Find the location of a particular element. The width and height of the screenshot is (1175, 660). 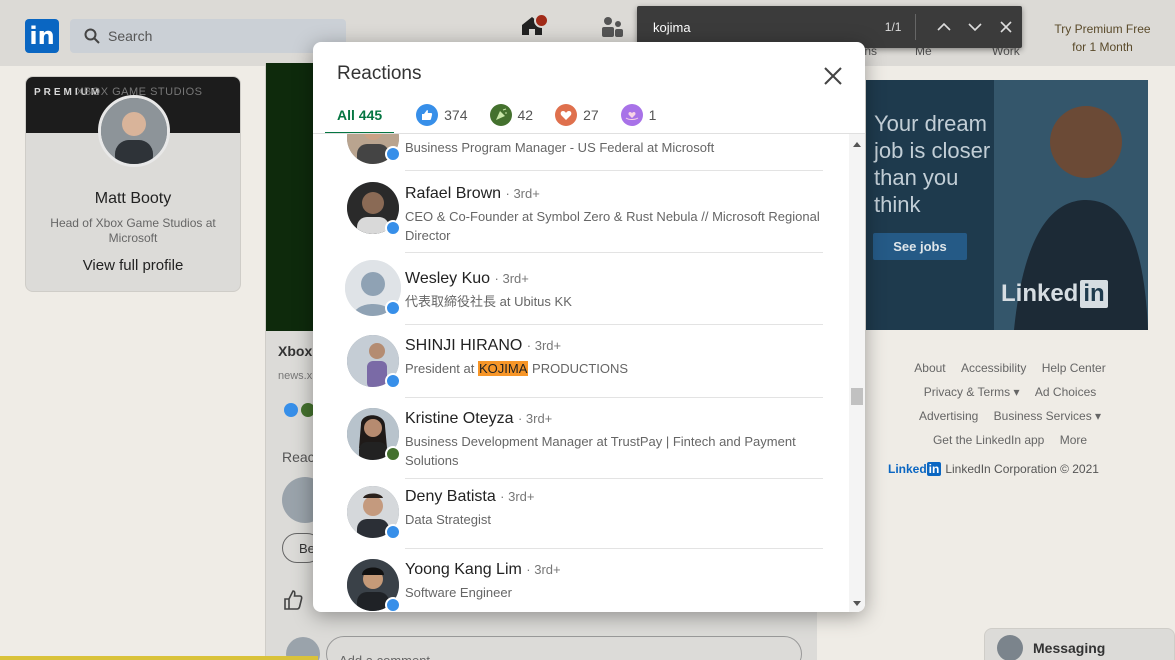

list-item: Wesley Kuo · 3rd+ 代表取締役社長 at Ubitus KK is located at coordinates (583, 296).